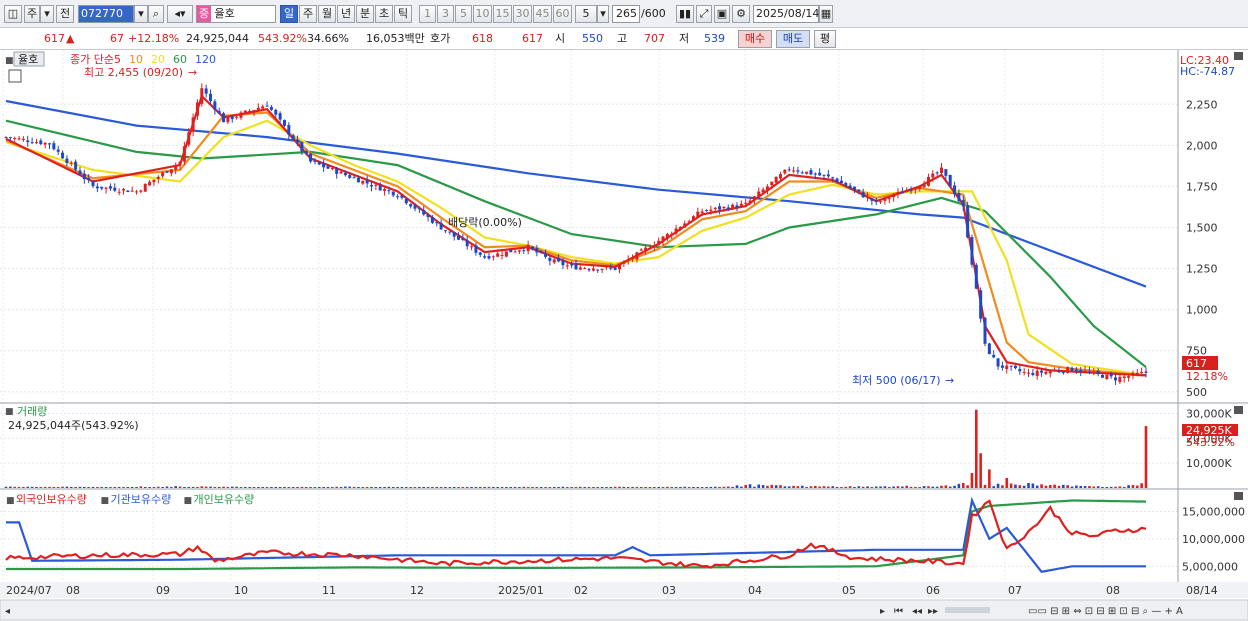 The image size is (1248, 621). Describe the element at coordinates (603, 14) in the screenshot. I see `count-dropdown-icon: ▾` at that location.